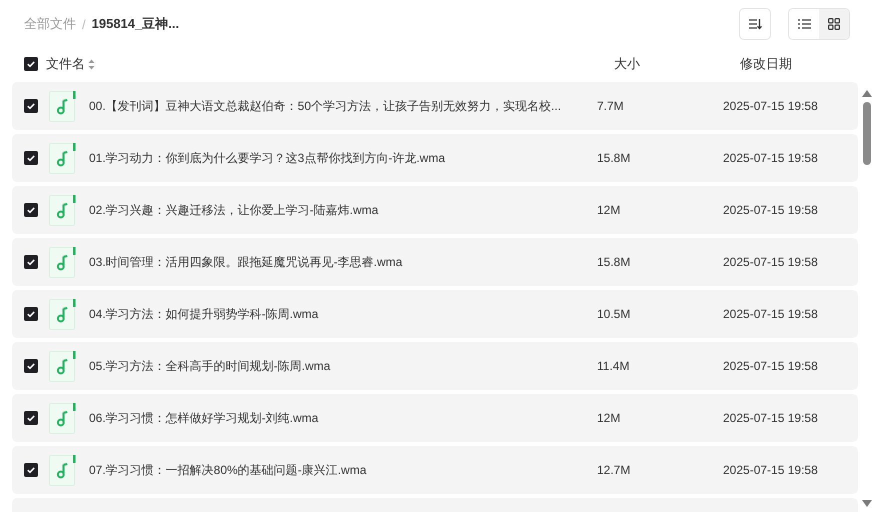  I want to click on file-name: 03.时间管理：活用四象限。跟拖延魔咒说再见-李思睿.wma, so click(343, 262).